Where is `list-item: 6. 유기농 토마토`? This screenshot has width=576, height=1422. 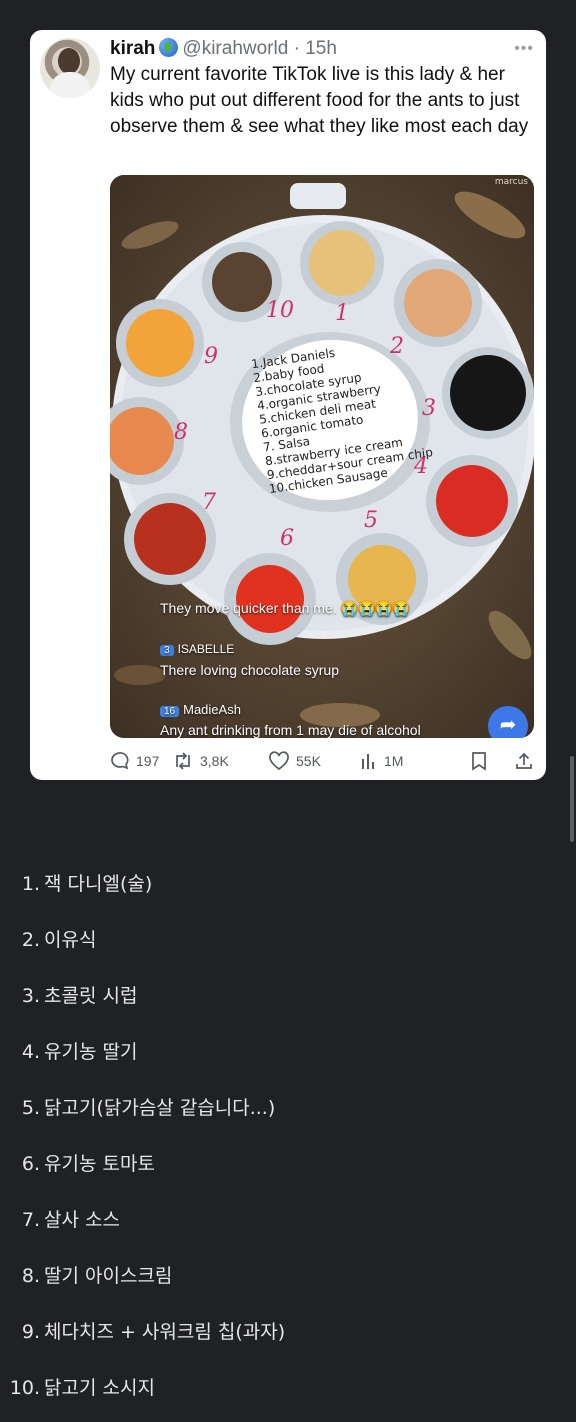
list-item: 6. 유기농 토마토 is located at coordinates (88, 1164).